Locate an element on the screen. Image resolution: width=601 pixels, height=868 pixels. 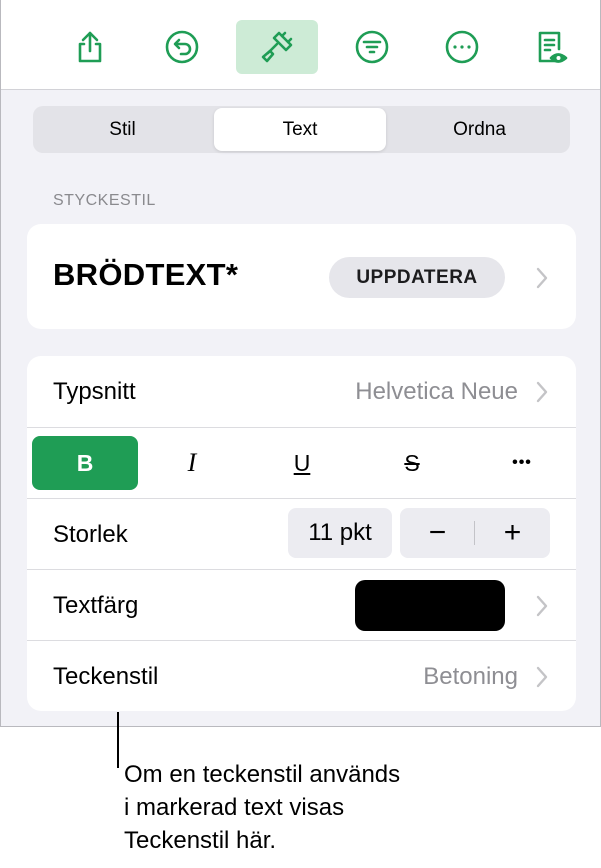
tab-stil: Stil is located at coordinates (122, 129).